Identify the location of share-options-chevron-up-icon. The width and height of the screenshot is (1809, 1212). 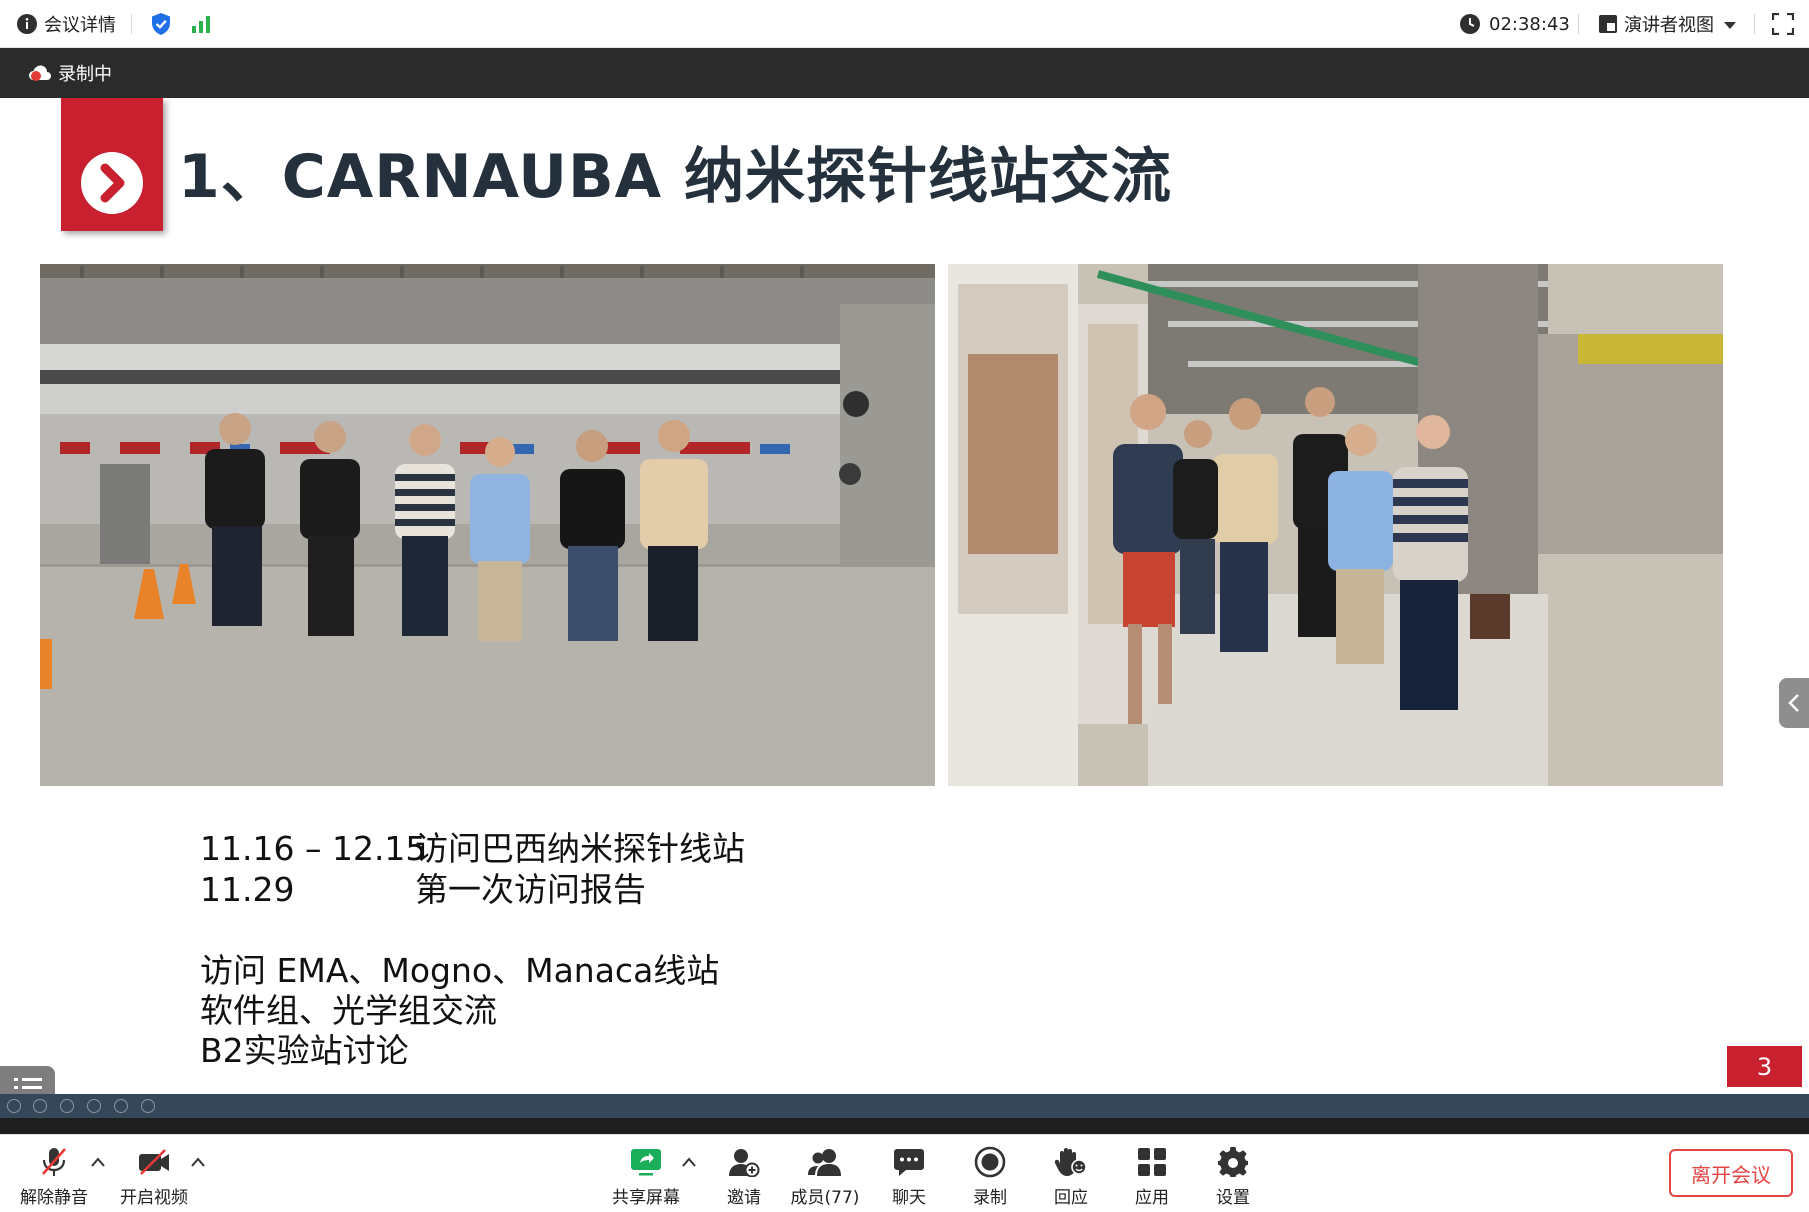
(689, 1163).